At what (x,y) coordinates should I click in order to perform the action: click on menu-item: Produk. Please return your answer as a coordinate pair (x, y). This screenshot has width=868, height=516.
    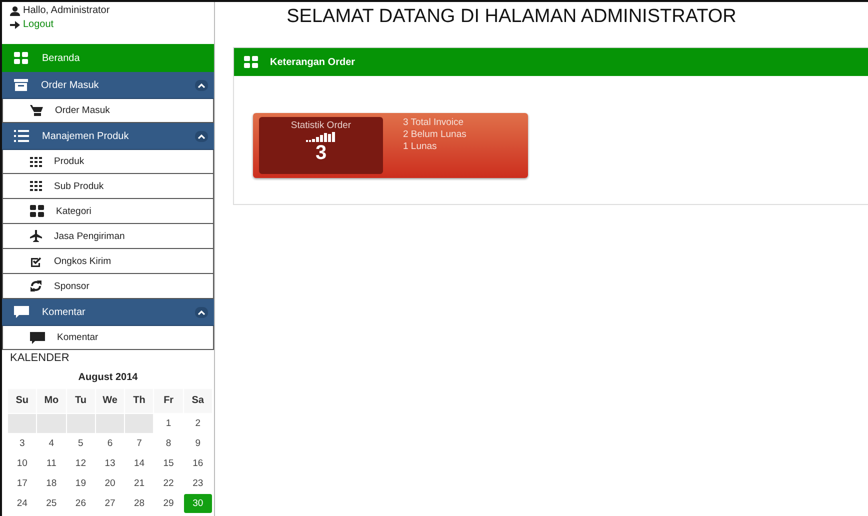
    Looking at the image, I should click on (108, 162).